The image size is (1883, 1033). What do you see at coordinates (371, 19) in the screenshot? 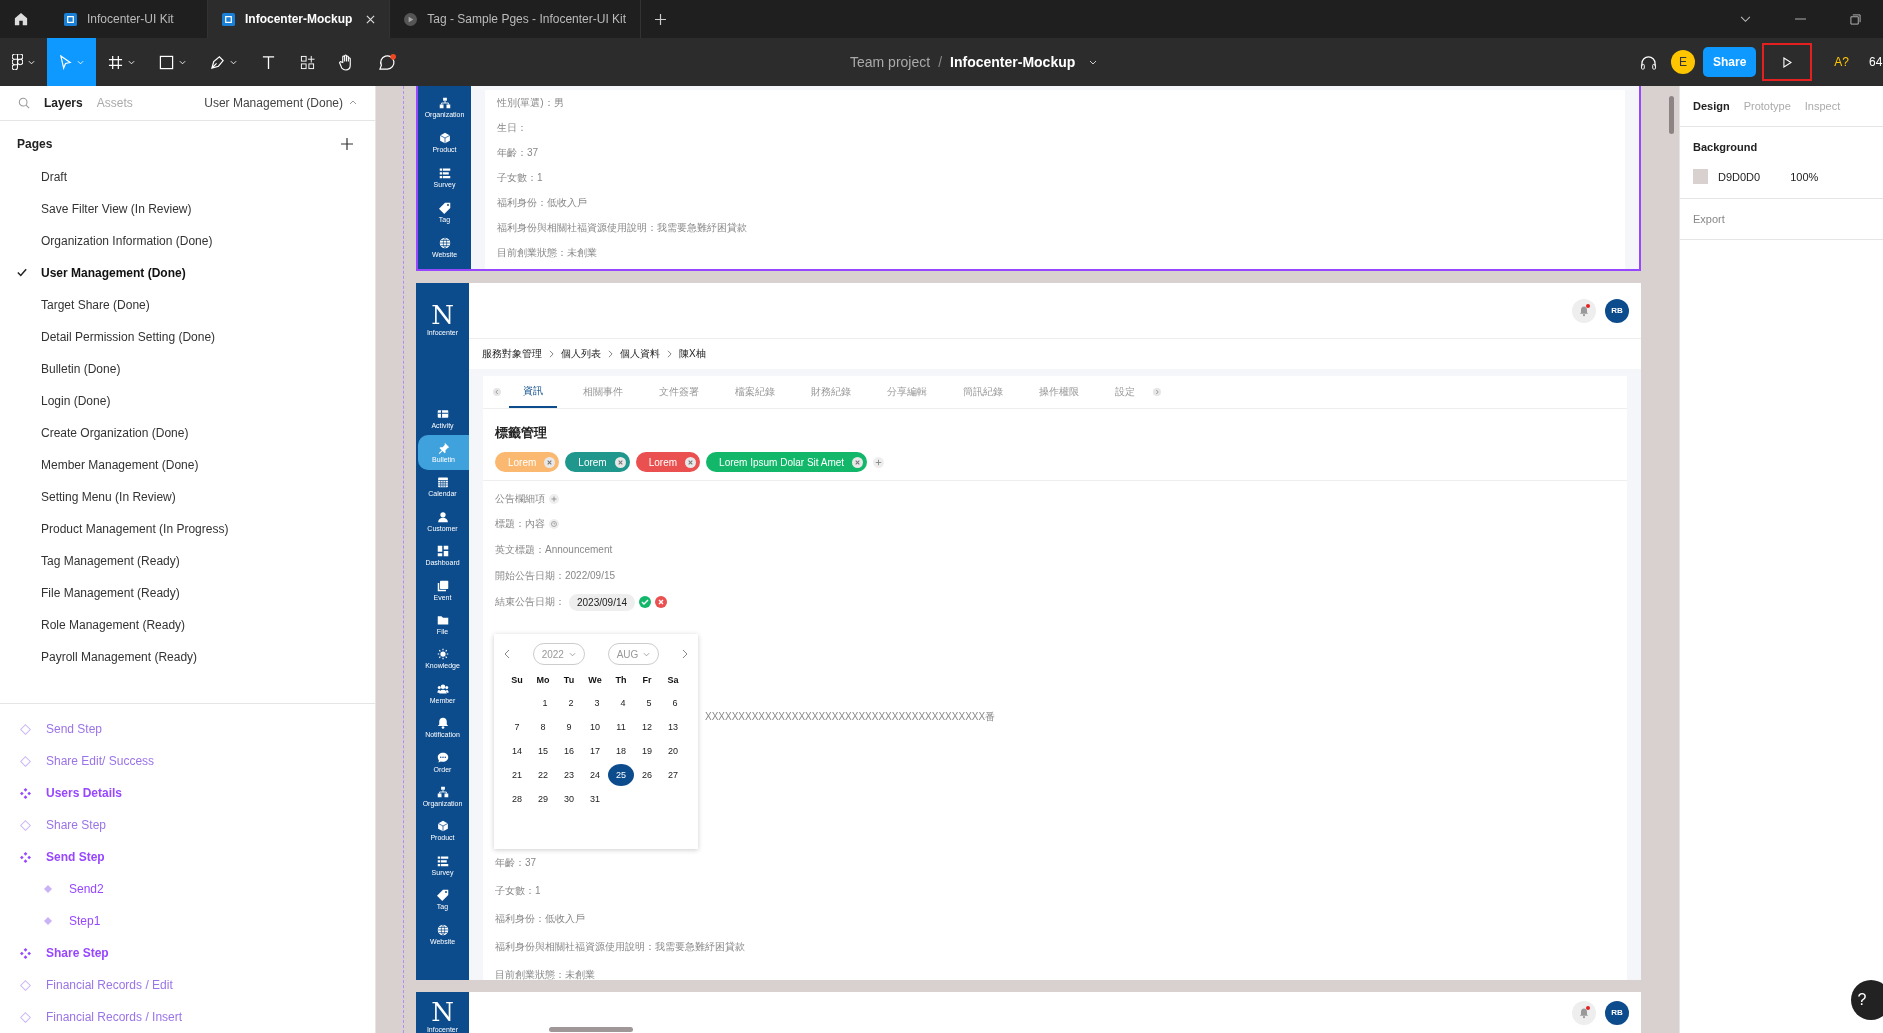
I see `close-icon` at bounding box center [371, 19].